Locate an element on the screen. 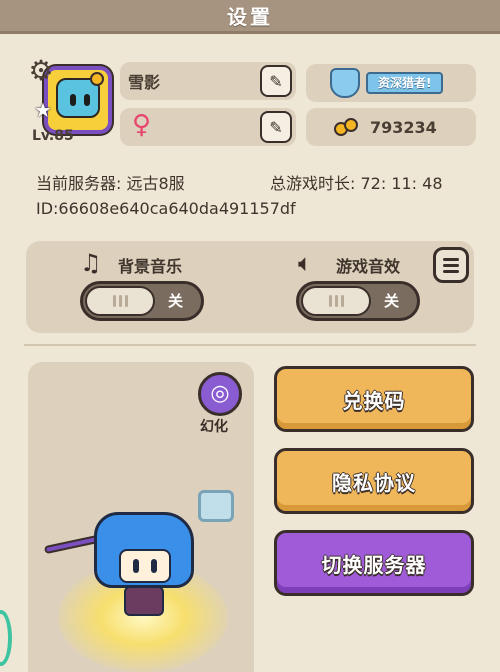  edit-gender-button: ✎ is located at coordinates (276, 127).